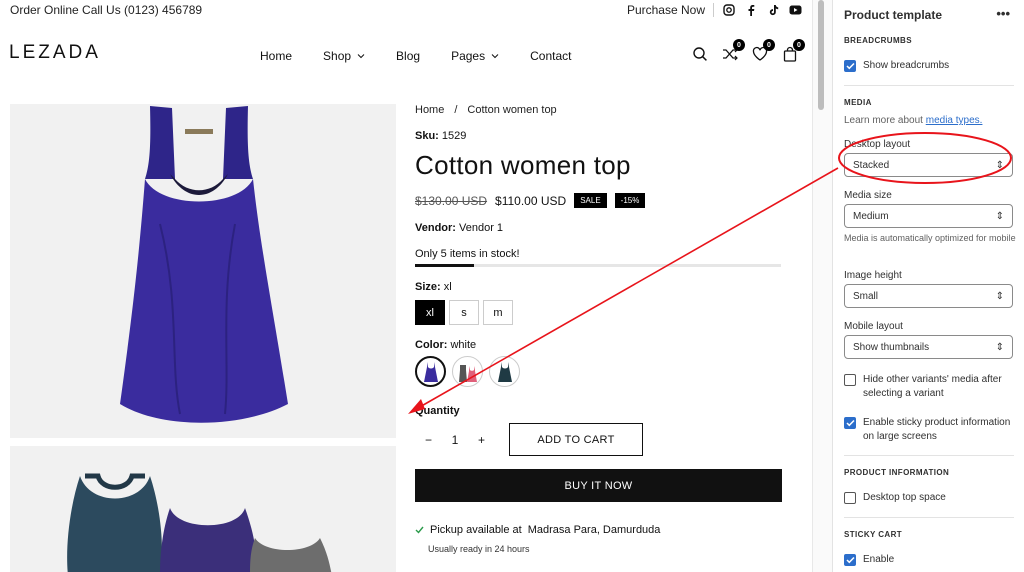 Image resolution: width=1024 pixels, height=572 pixels. Describe the element at coordinates (361, 56) in the screenshot. I see `chevron-down-icon` at that location.